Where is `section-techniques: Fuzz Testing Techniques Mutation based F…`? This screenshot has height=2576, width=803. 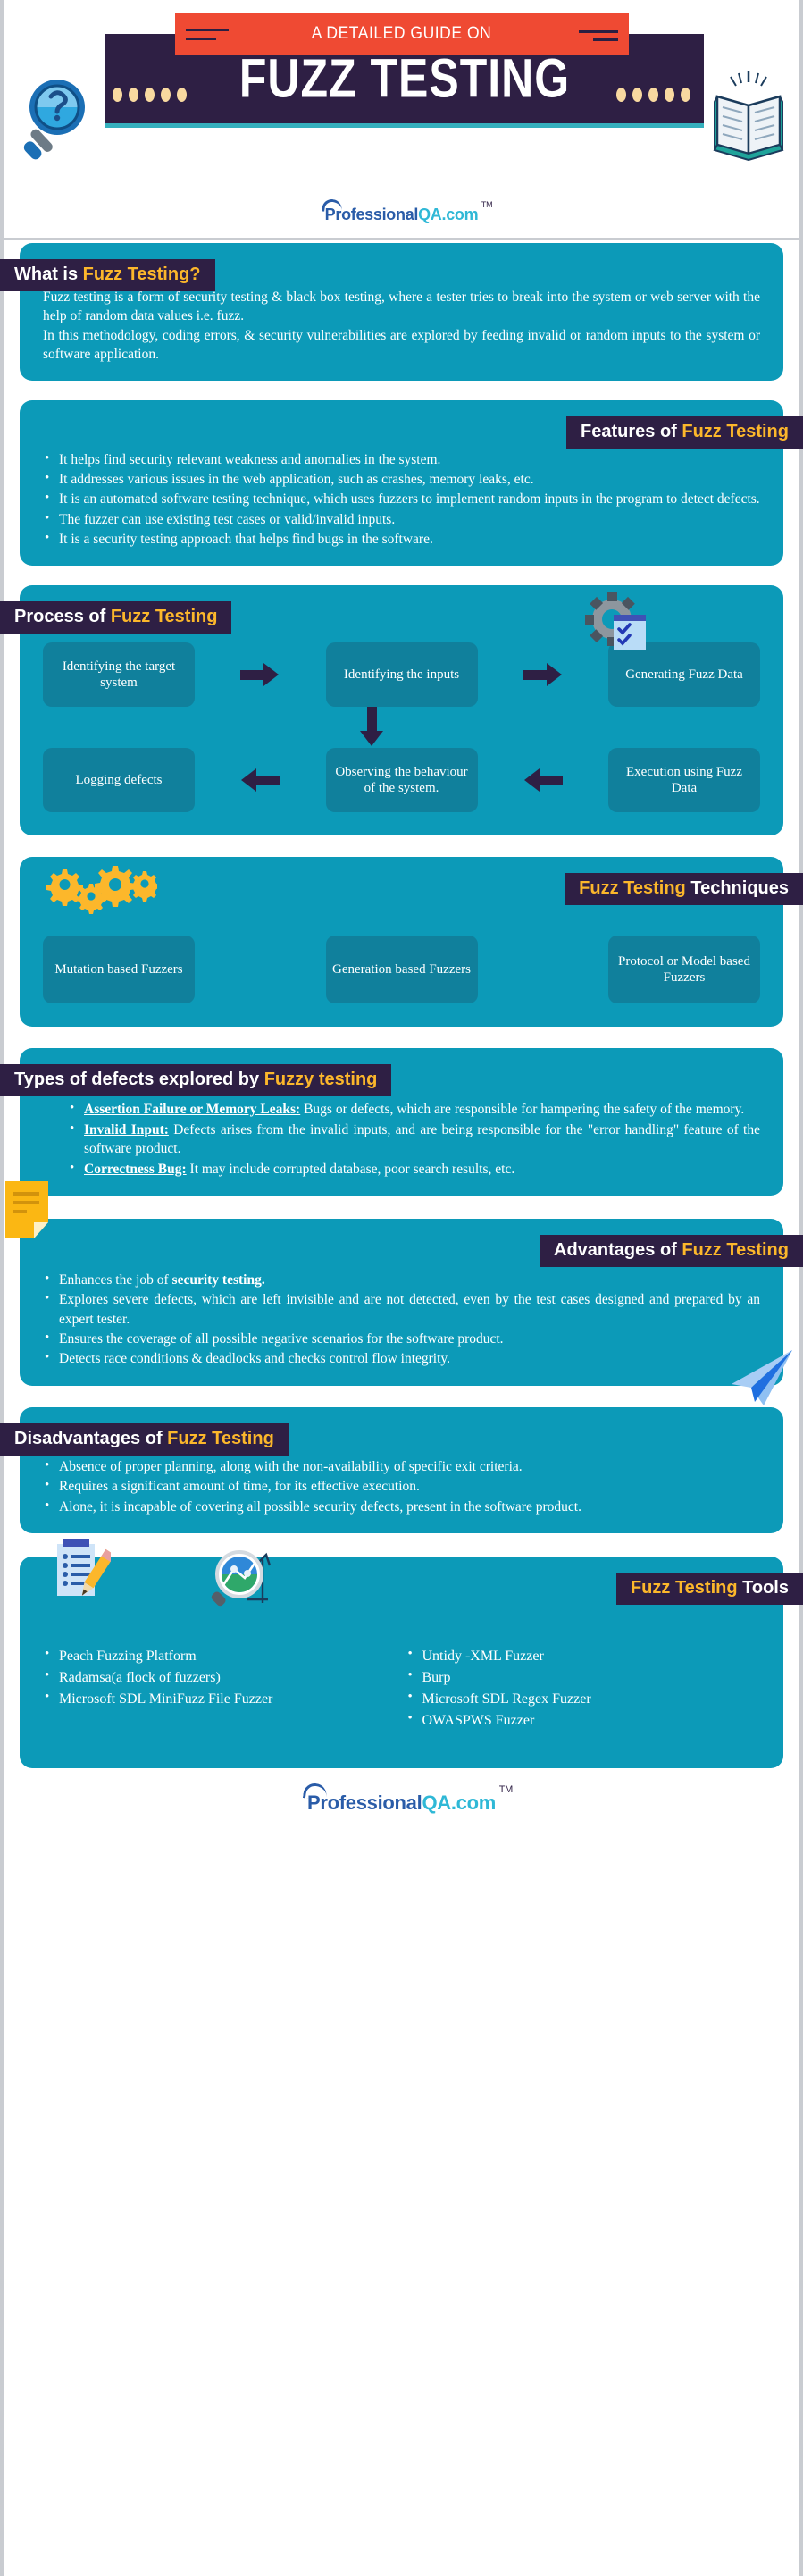
section-techniques: Fuzz Testing Techniques Mutation based F… is located at coordinates (411, 942).